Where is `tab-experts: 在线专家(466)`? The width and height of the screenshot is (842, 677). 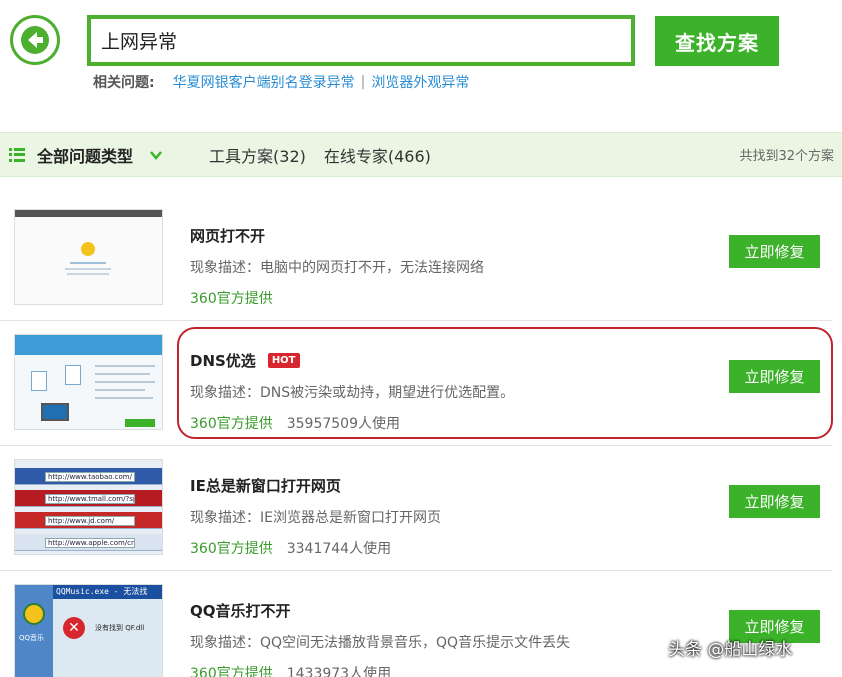
tab-experts: 在线专家(466) is located at coordinates (377, 155).